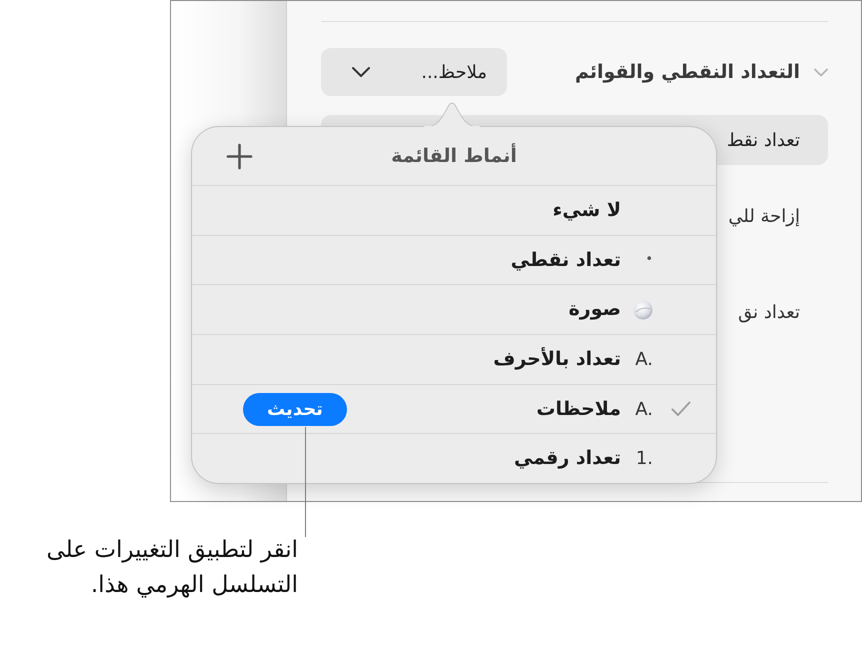 The image size is (862, 662). I want to click on list-style-item: • تعداد نقطي, so click(454, 259).